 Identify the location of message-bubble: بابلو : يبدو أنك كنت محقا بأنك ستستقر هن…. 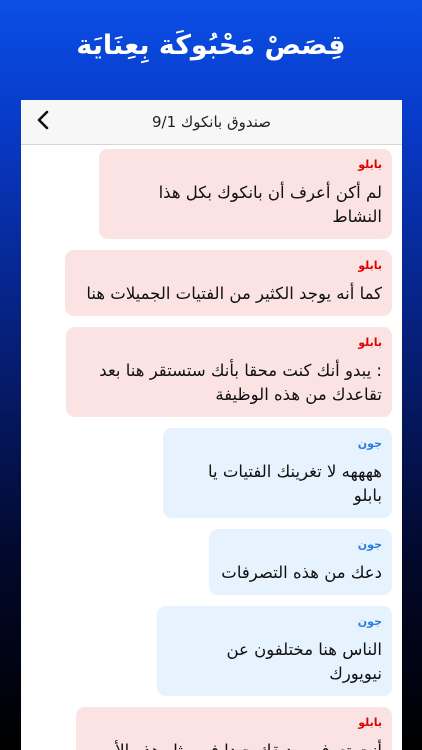
(229, 372).